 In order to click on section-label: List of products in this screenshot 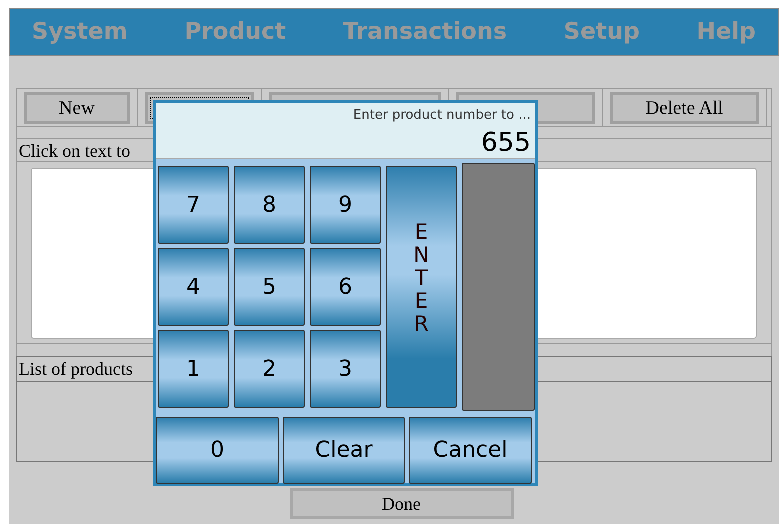, I will do `click(75, 369)`.